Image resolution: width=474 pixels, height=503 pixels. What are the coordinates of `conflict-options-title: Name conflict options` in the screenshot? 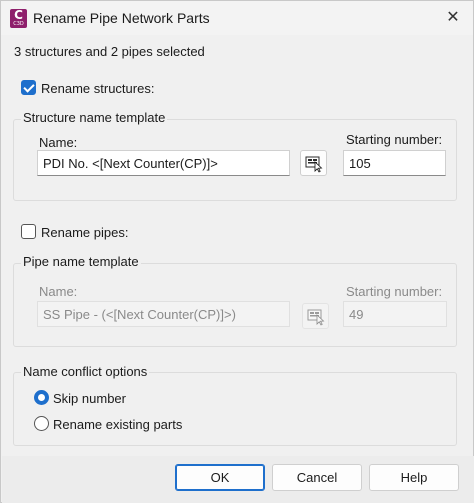 It's located at (85, 371).